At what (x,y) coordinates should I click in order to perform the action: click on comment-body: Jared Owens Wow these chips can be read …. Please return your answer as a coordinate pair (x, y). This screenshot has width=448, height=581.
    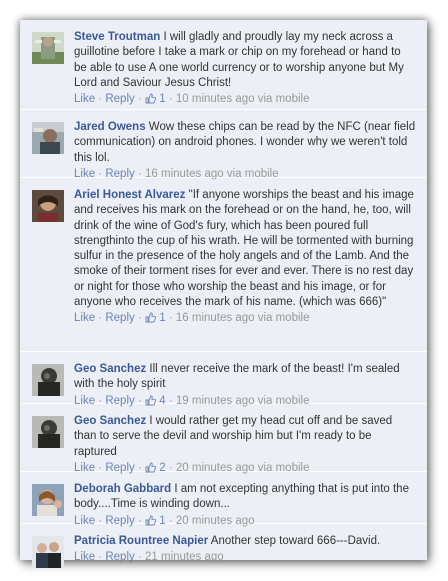
    Looking at the image, I should click on (245, 151).